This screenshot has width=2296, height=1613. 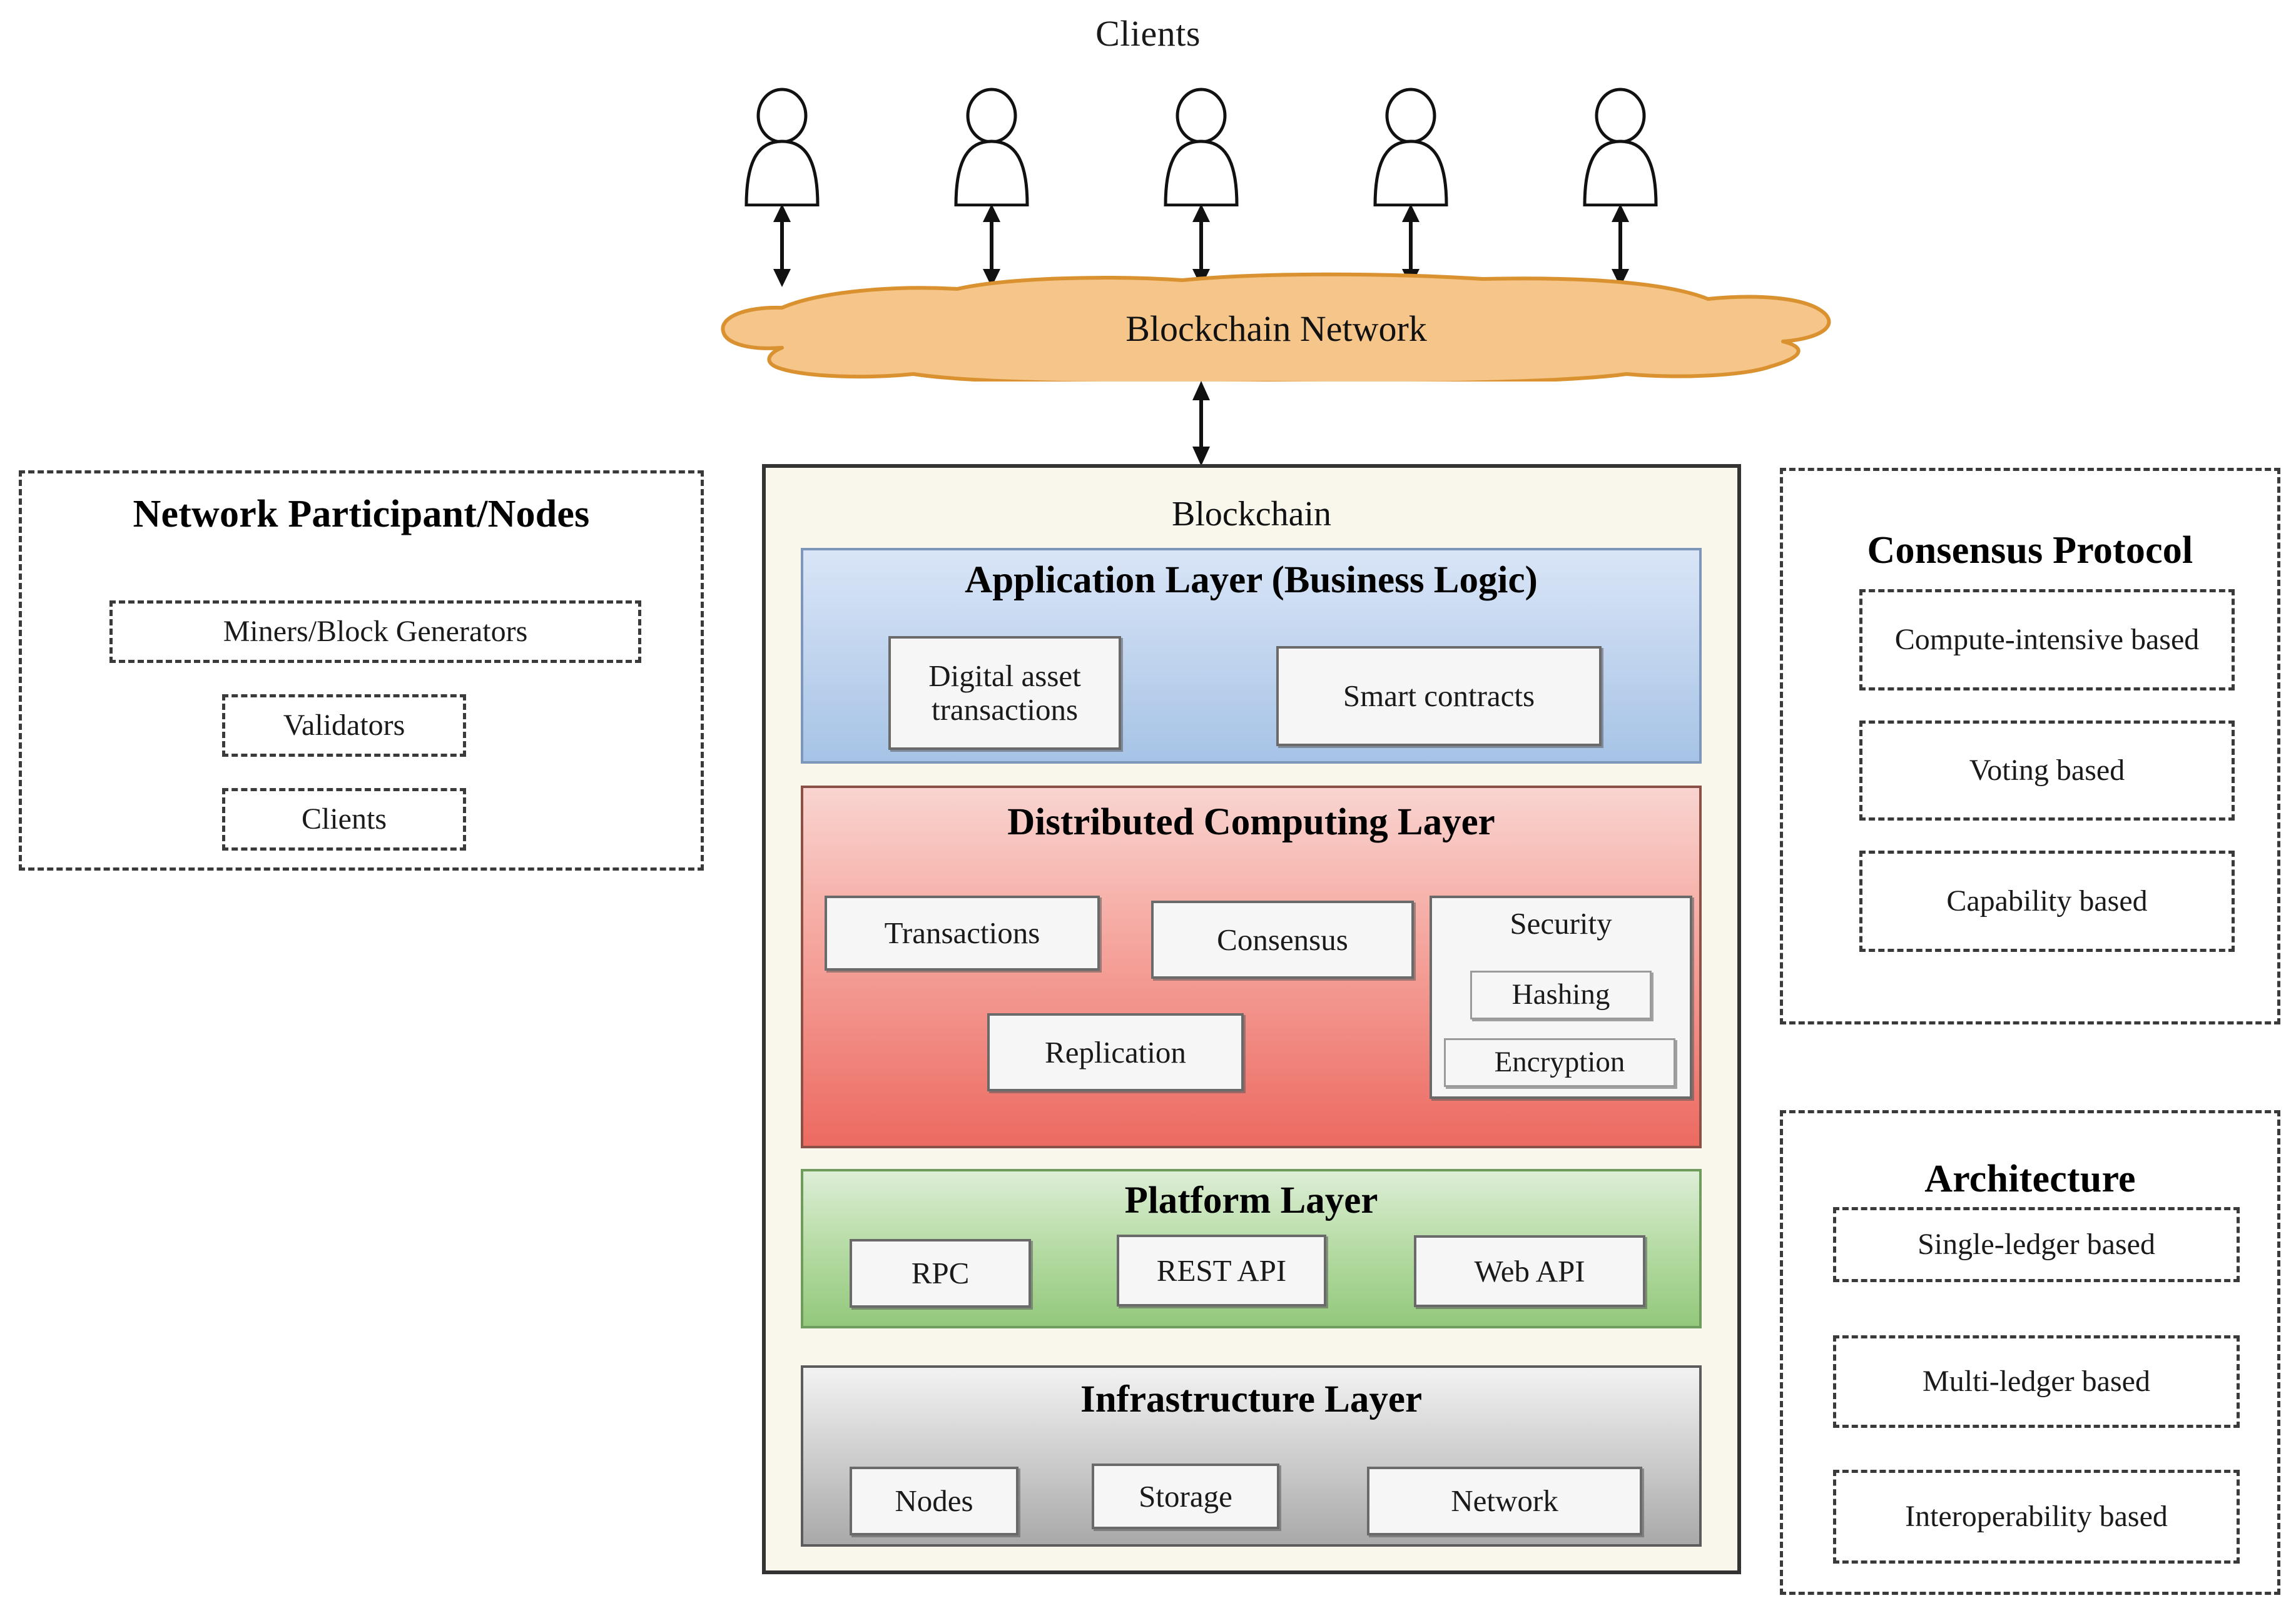 I want to click on consensus-item-voting: Voting based, so click(x=2047, y=771).